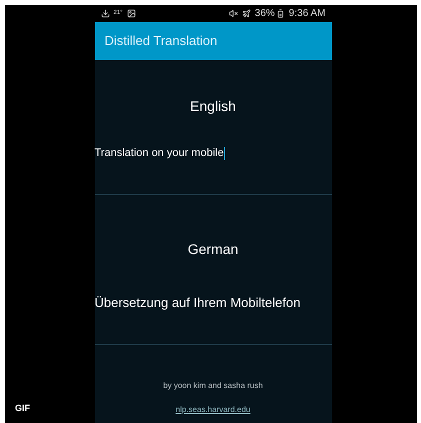  What do you see at coordinates (280, 13) in the screenshot?
I see `battery-icon` at bounding box center [280, 13].